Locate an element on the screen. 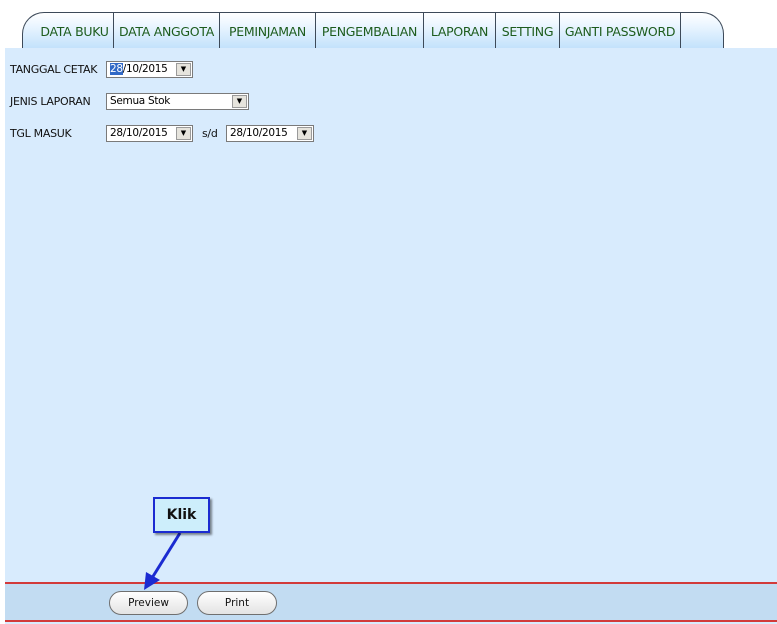 Image resolution: width=777 pixels, height=624 pixels. callout-arrow-icon is located at coordinates (163, 561).